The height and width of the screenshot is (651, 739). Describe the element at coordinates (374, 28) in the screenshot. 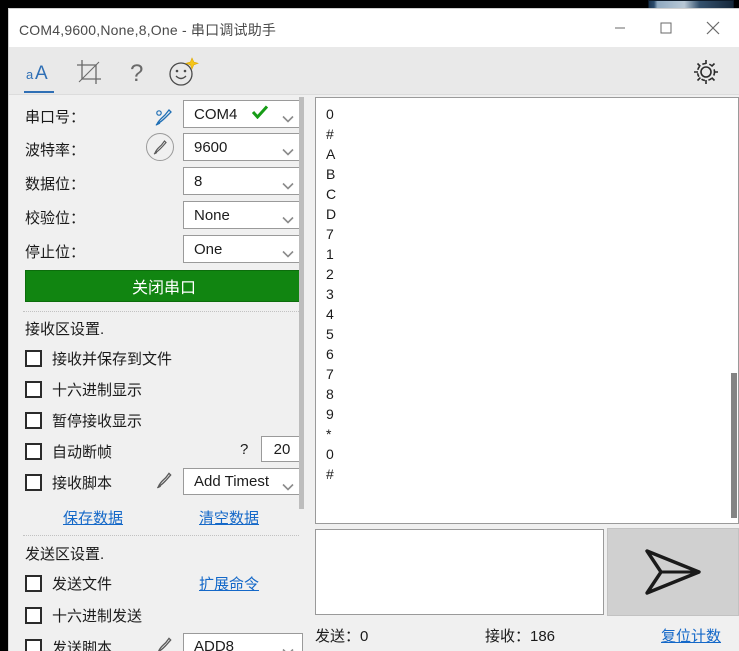

I see `title-bar: COM4,9600,None,8,One - 串口调试助手` at that location.